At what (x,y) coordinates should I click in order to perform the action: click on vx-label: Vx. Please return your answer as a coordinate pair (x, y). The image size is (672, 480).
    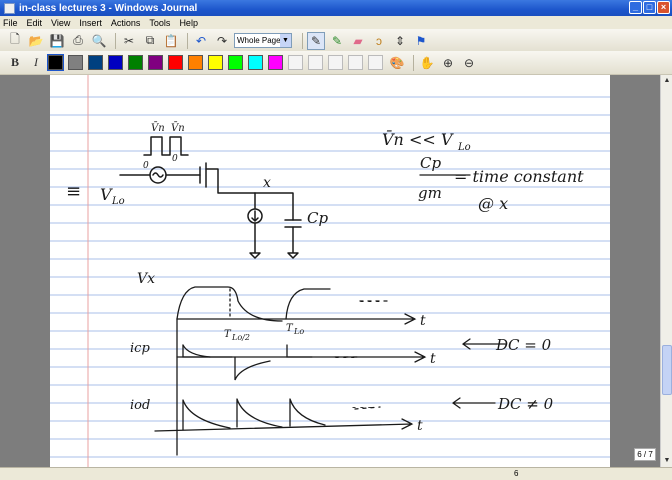
    Looking at the image, I should click on (146, 279).